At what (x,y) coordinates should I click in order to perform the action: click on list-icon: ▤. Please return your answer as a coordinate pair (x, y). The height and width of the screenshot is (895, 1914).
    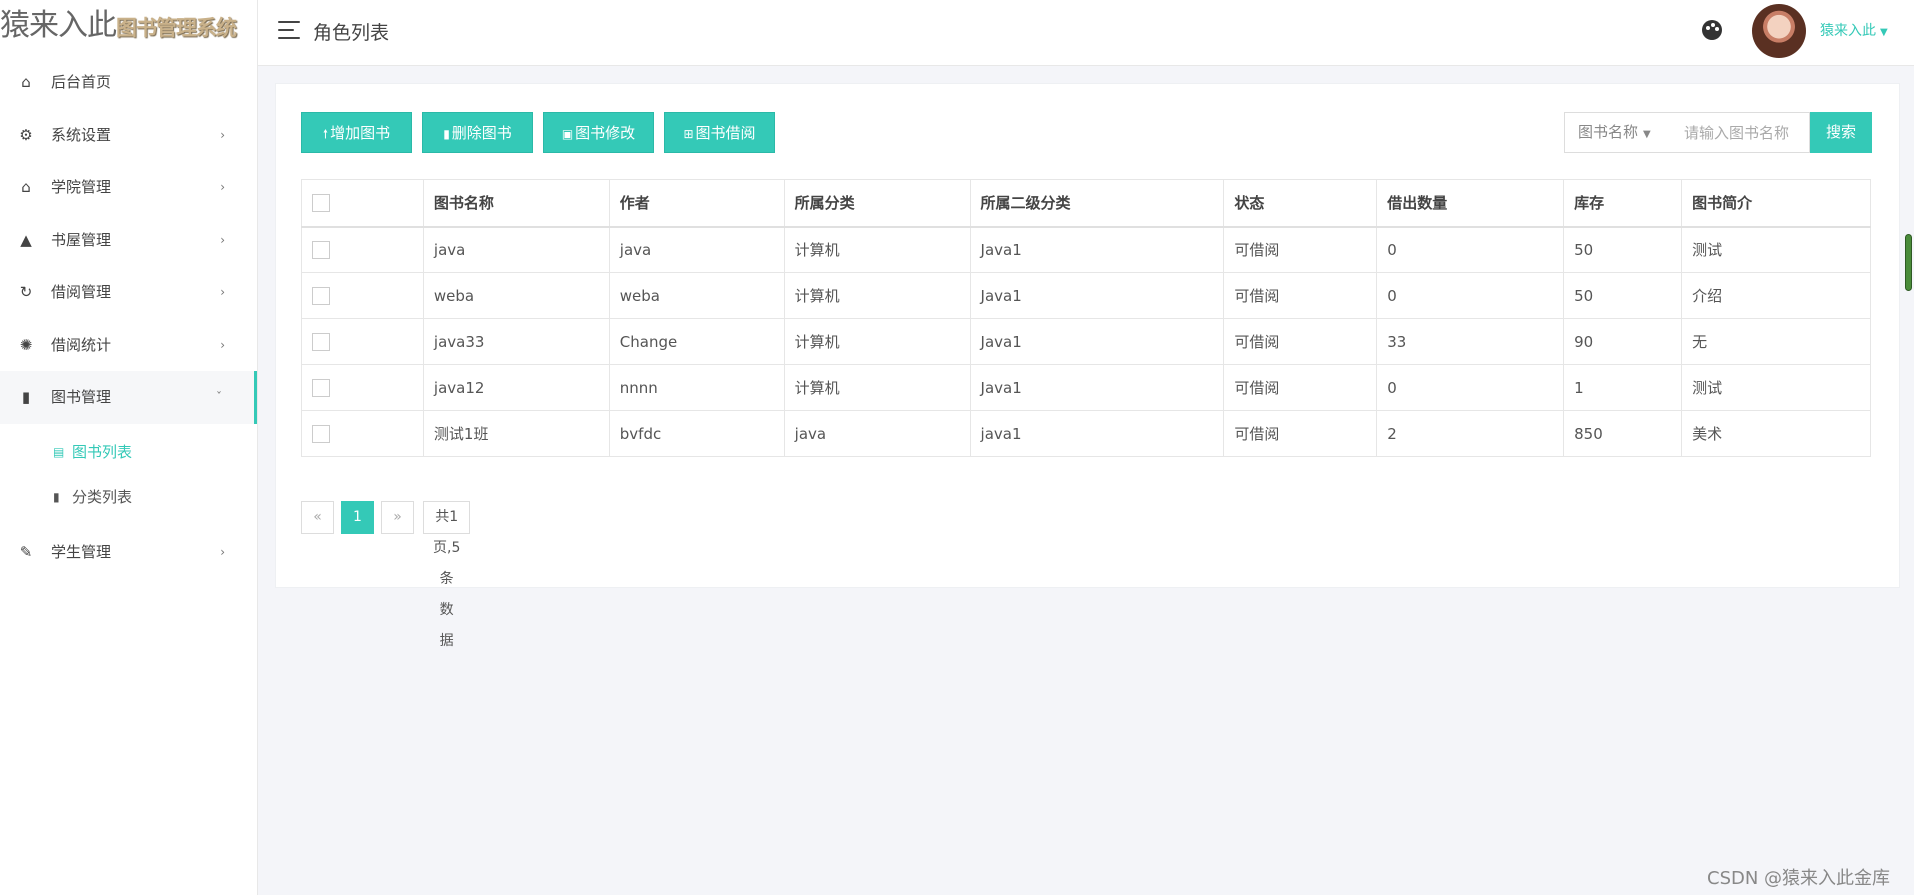
    Looking at the image, I should click on (59, 451).